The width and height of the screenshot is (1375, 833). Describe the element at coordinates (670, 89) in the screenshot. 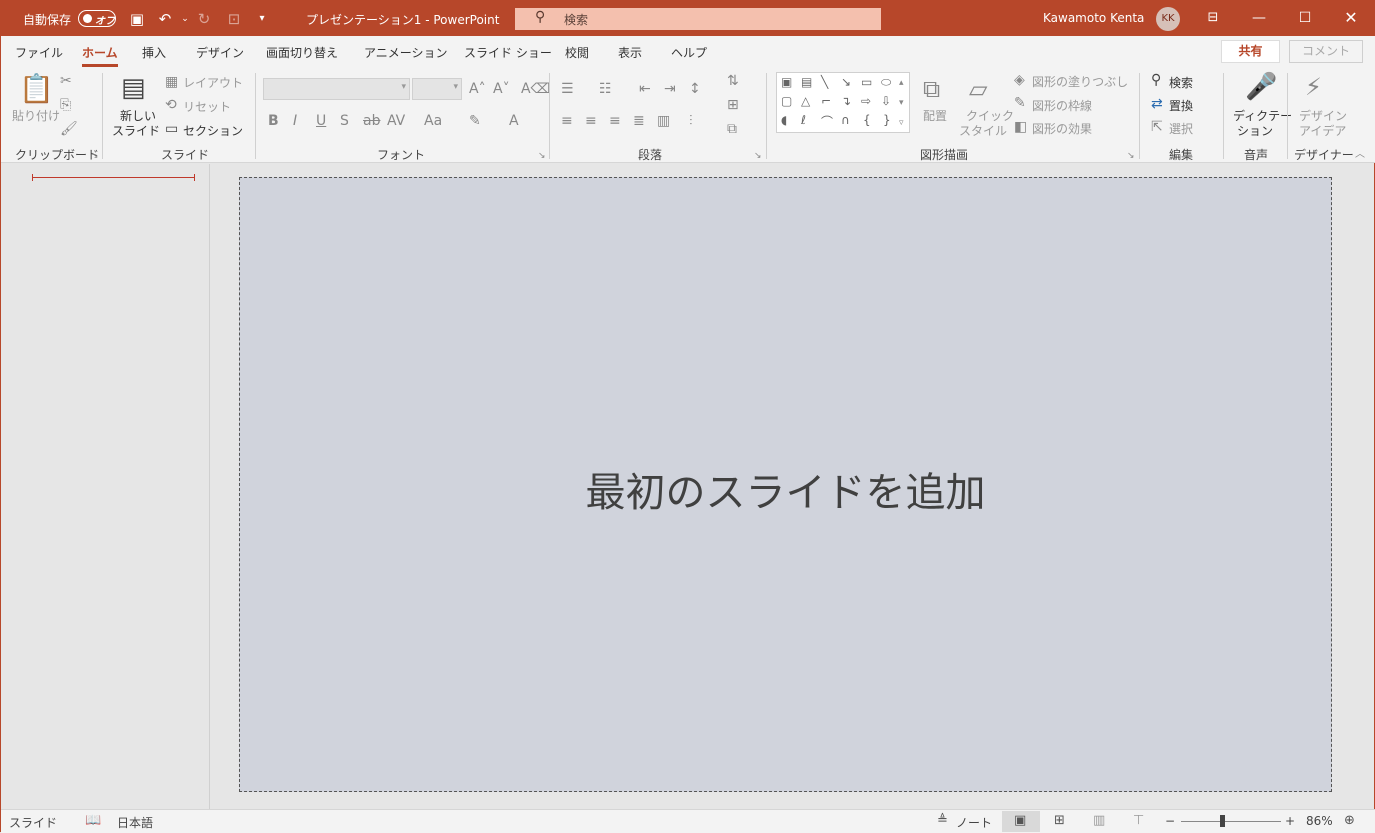

I see `increase-indent-icon: ⇥` at that location.